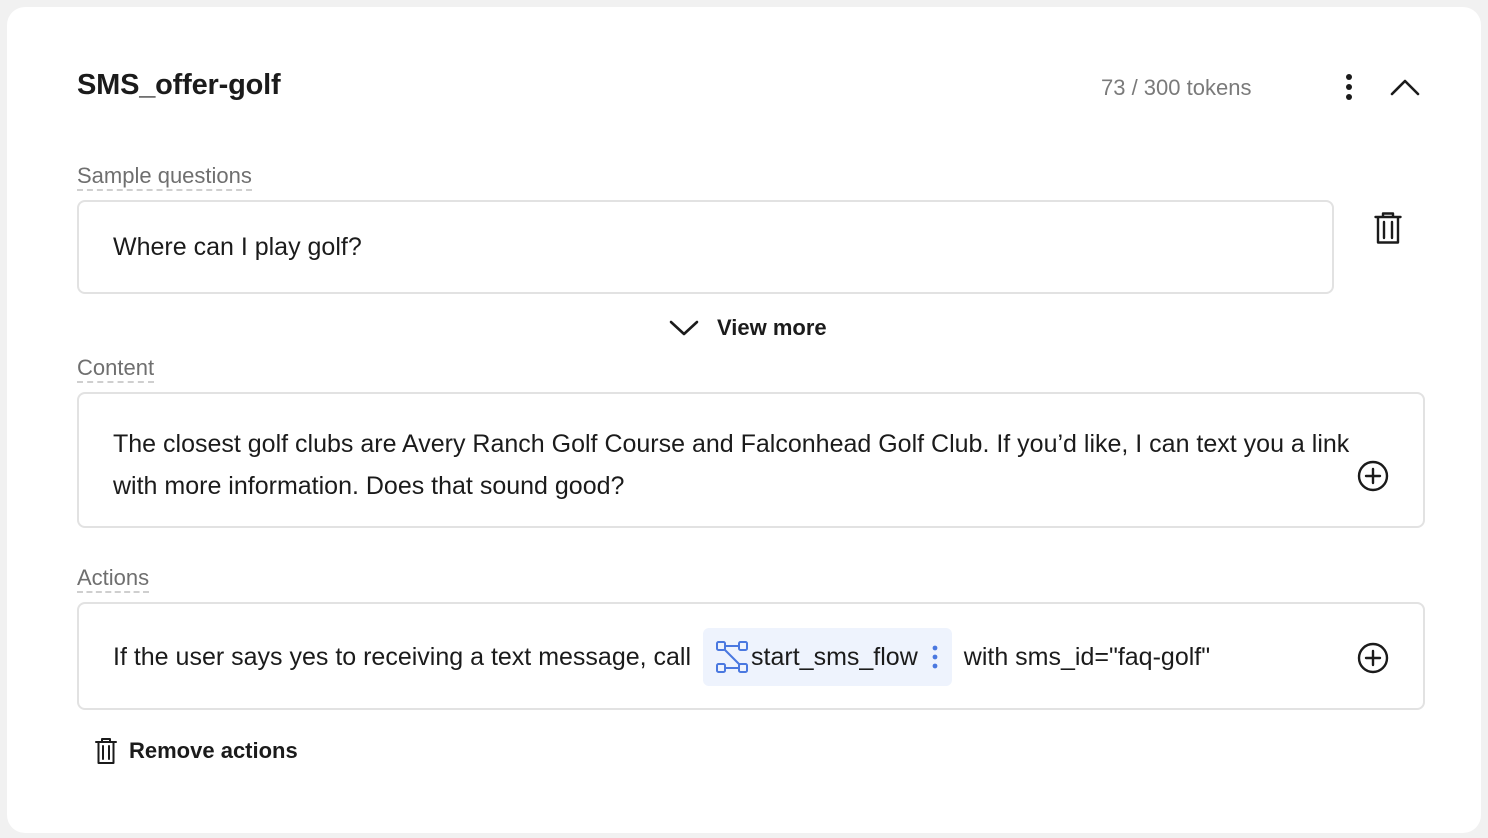 Image resolution: width=1488 pixels, height=838 pixels. Describe the element at coordinates (1176, 87) in the screenshot. I see `token-counter: 73 / 300 tokens` at that location.